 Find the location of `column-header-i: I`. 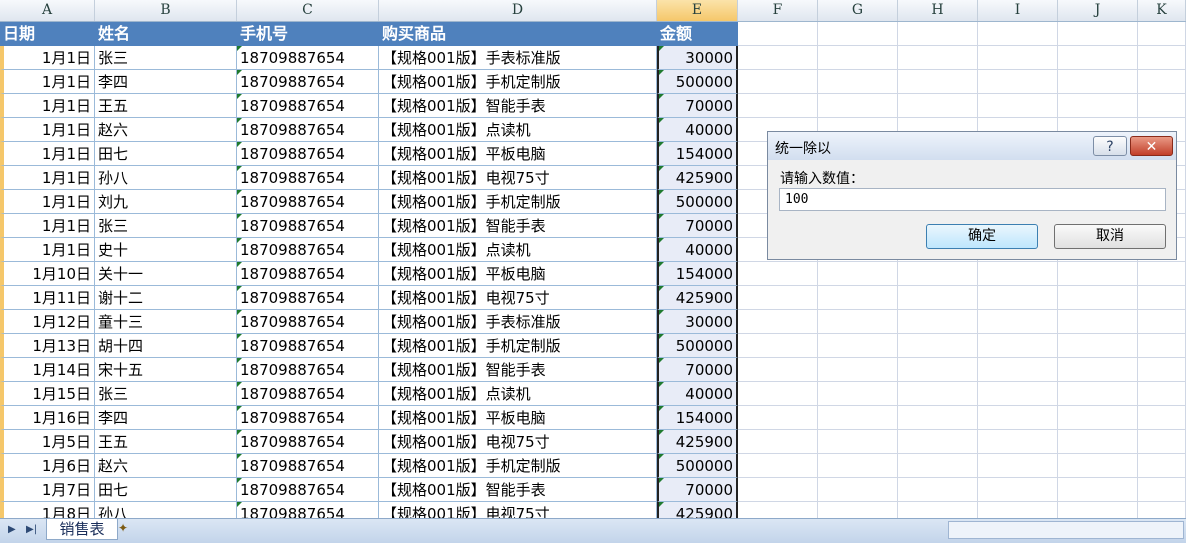

column-header-i: I is located at coordinates (1018, 10).